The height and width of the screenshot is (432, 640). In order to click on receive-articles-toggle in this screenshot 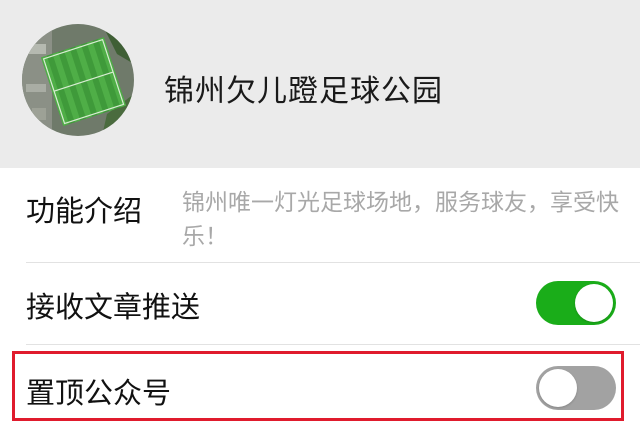, I will do `click(576, 303)`.